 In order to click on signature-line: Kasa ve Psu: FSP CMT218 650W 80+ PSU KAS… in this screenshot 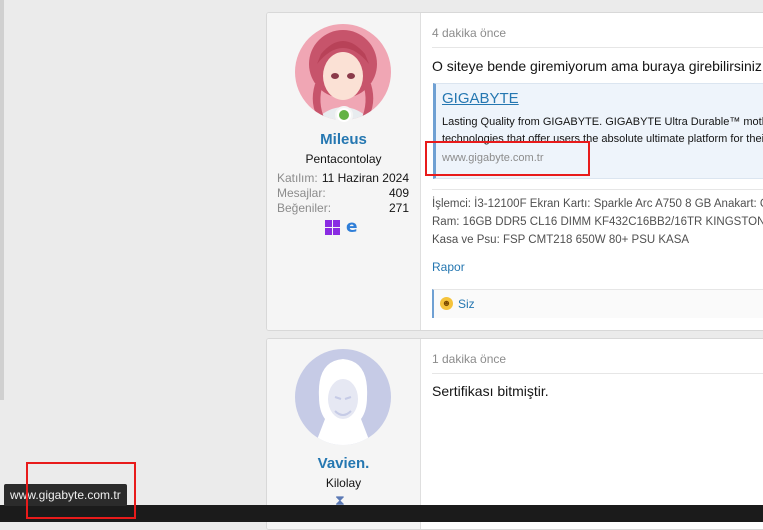, I will do `click(561, 240)`.